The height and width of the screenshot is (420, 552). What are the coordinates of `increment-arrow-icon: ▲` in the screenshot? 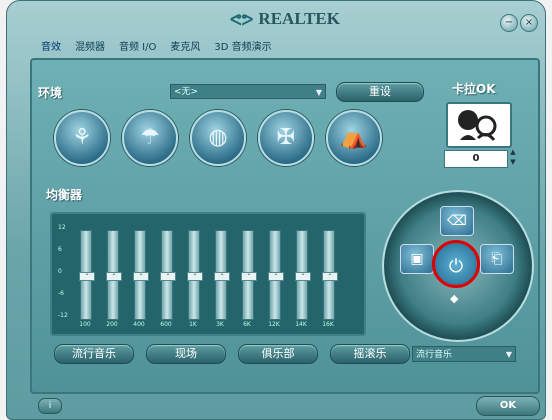 It's located at (513, 152).